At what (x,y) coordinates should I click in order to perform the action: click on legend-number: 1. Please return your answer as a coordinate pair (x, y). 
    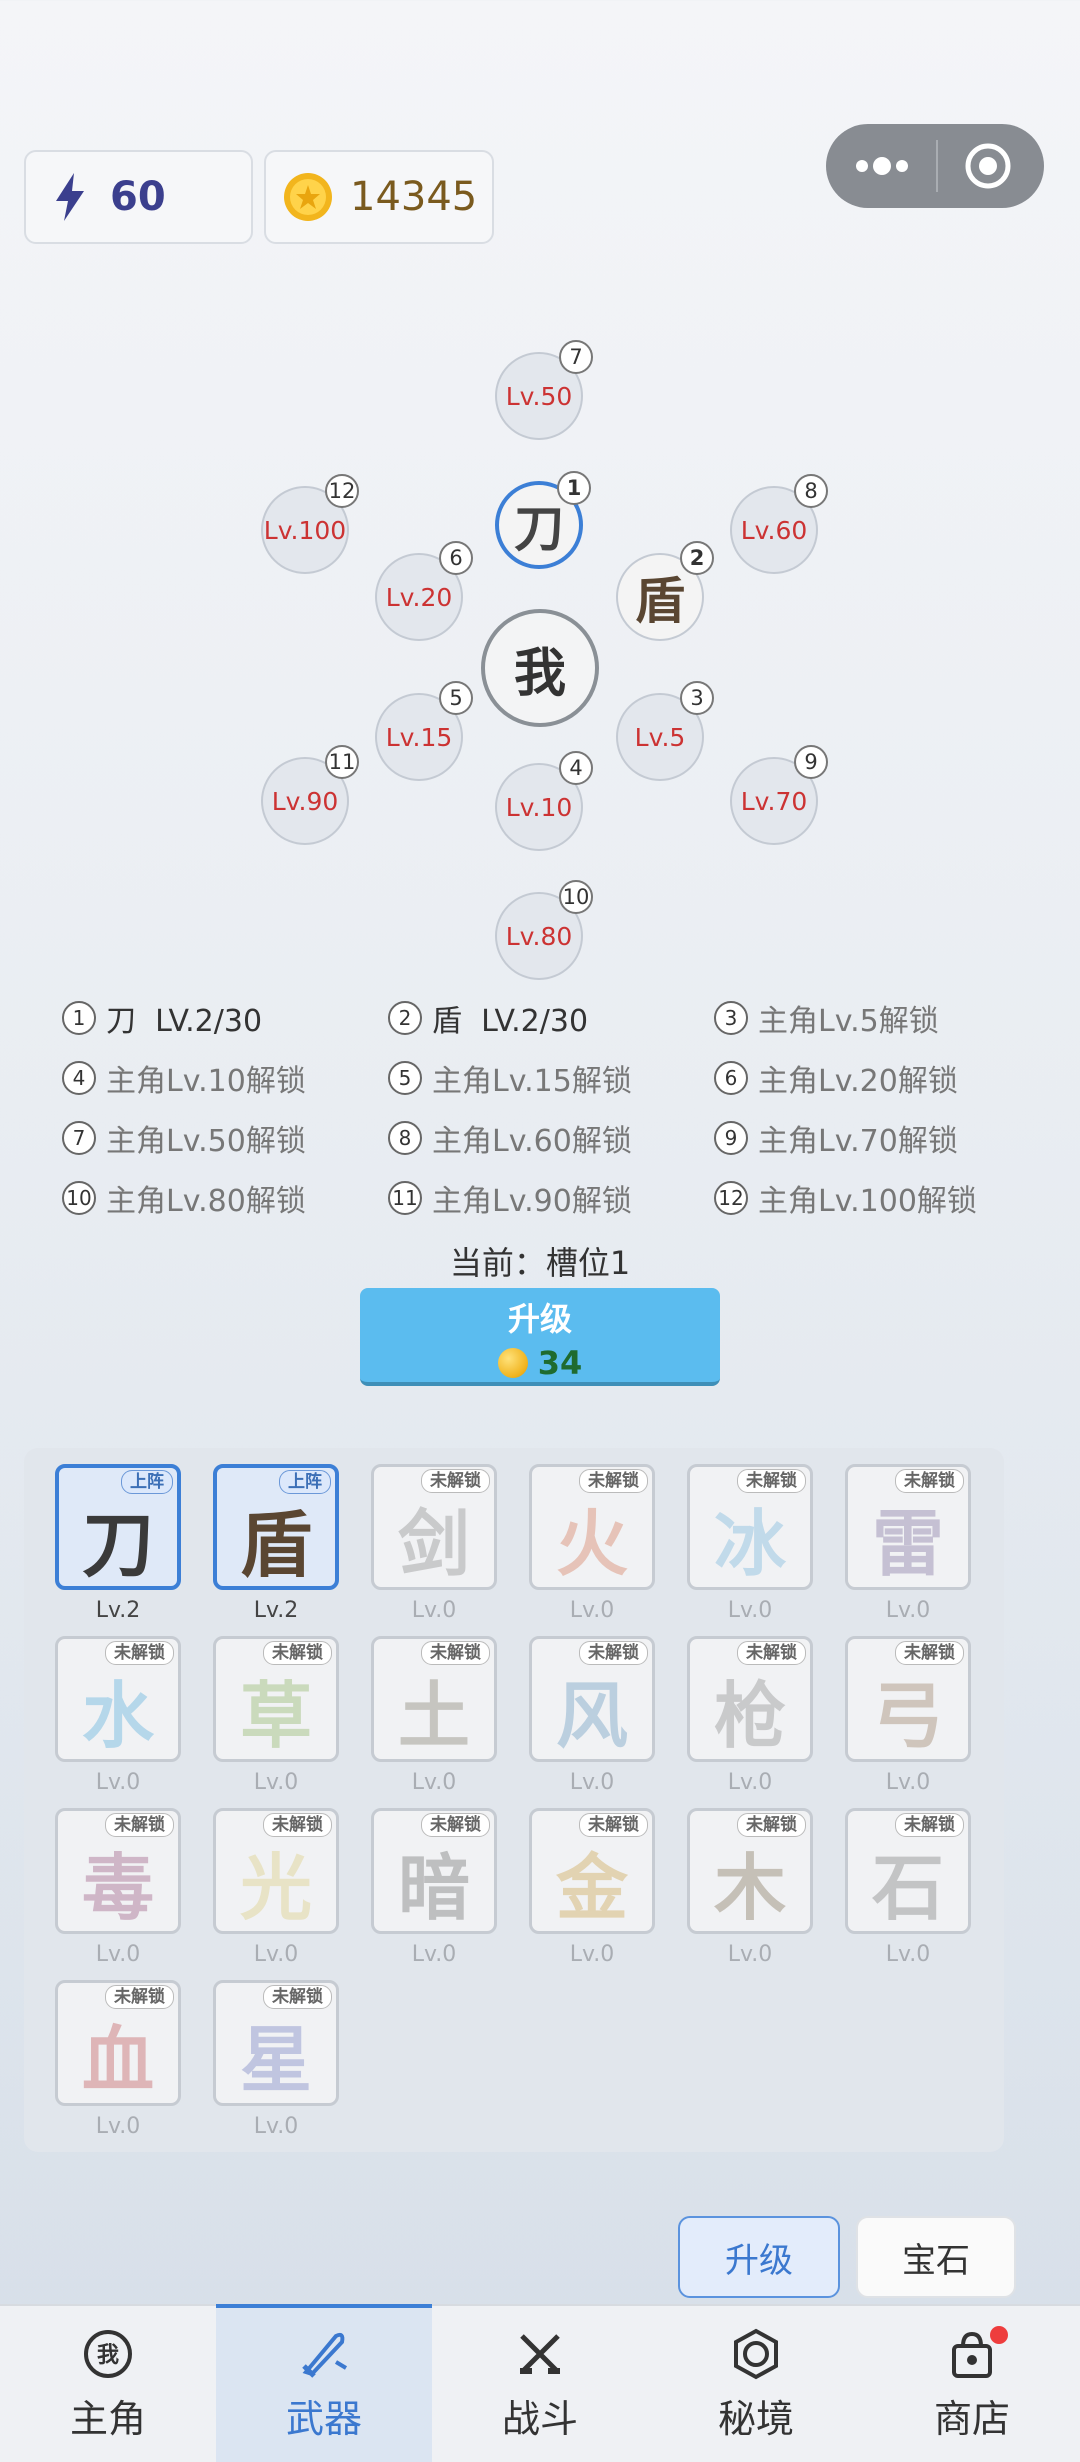
    Looking at the image, I should click on (79, 1017).